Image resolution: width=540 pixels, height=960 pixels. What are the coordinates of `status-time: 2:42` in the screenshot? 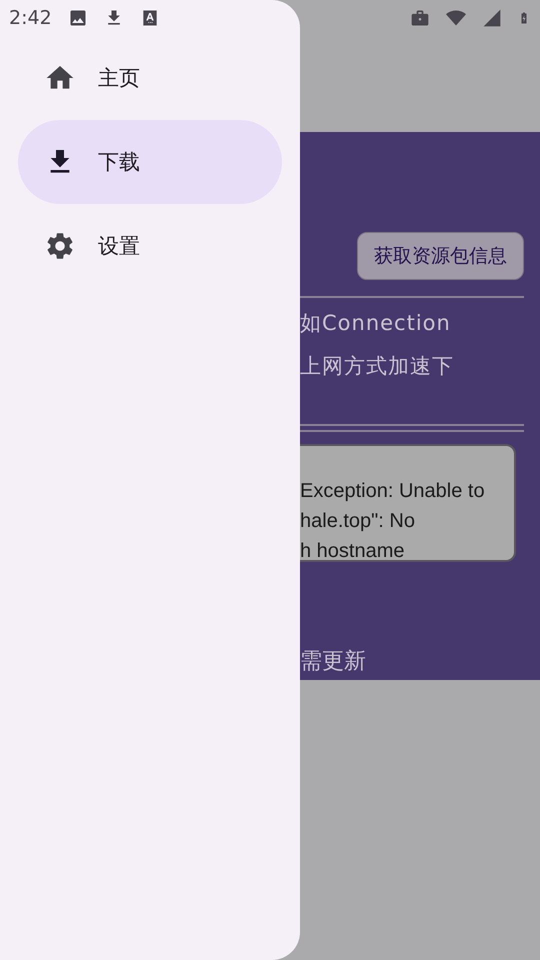 It's located at (30, 18).